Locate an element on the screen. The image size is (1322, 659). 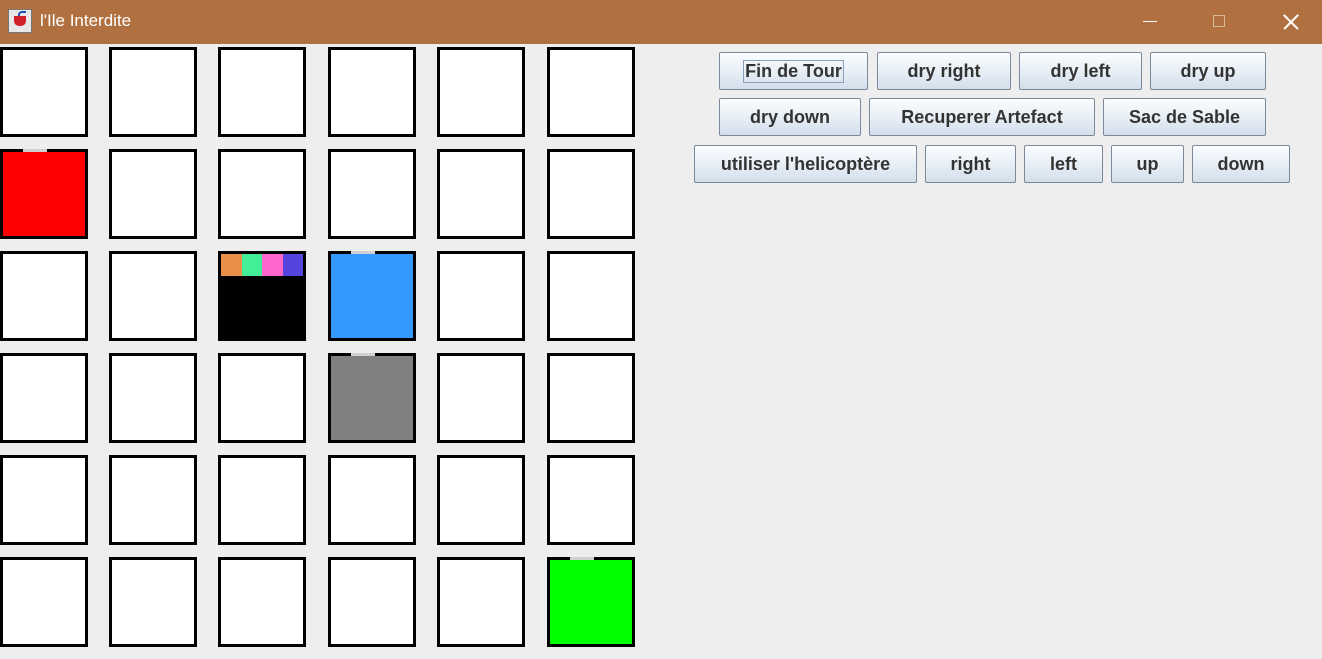
down-button: down is located at coordinates (1241, 164).